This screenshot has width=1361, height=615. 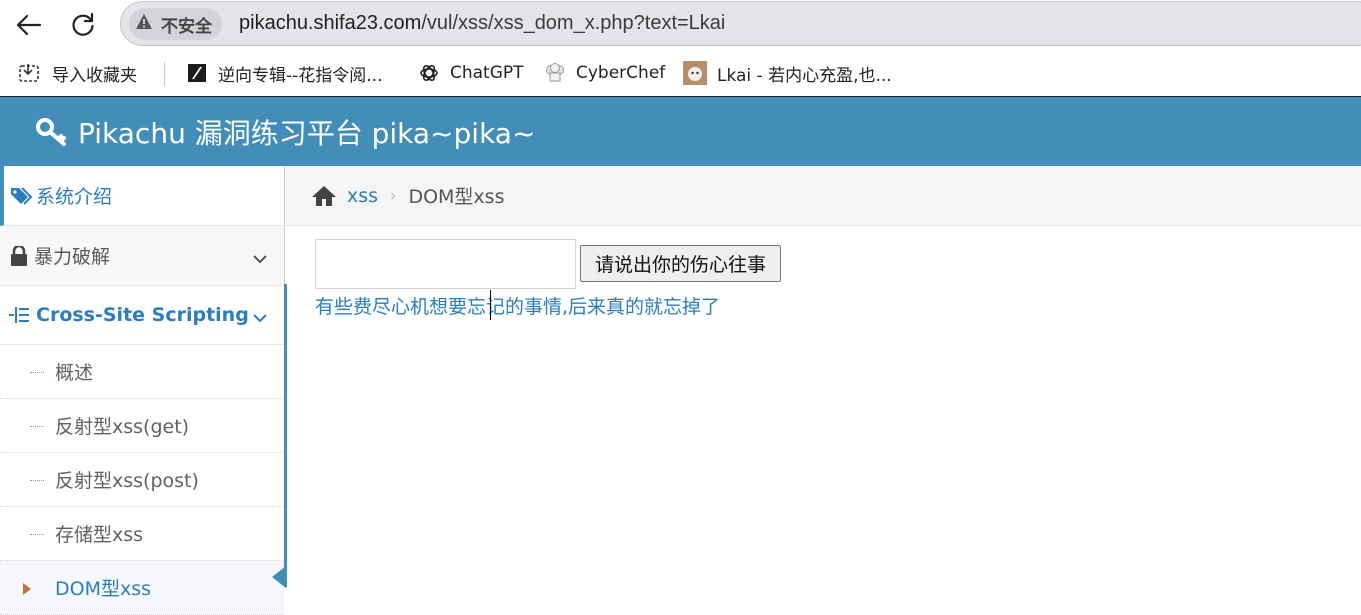 What do you see at coordinates (142, 426) in the screenshot?
I see `sidebar-subitem-reflected-get: 反射型xss(get)` at bounding box center [142, 426].